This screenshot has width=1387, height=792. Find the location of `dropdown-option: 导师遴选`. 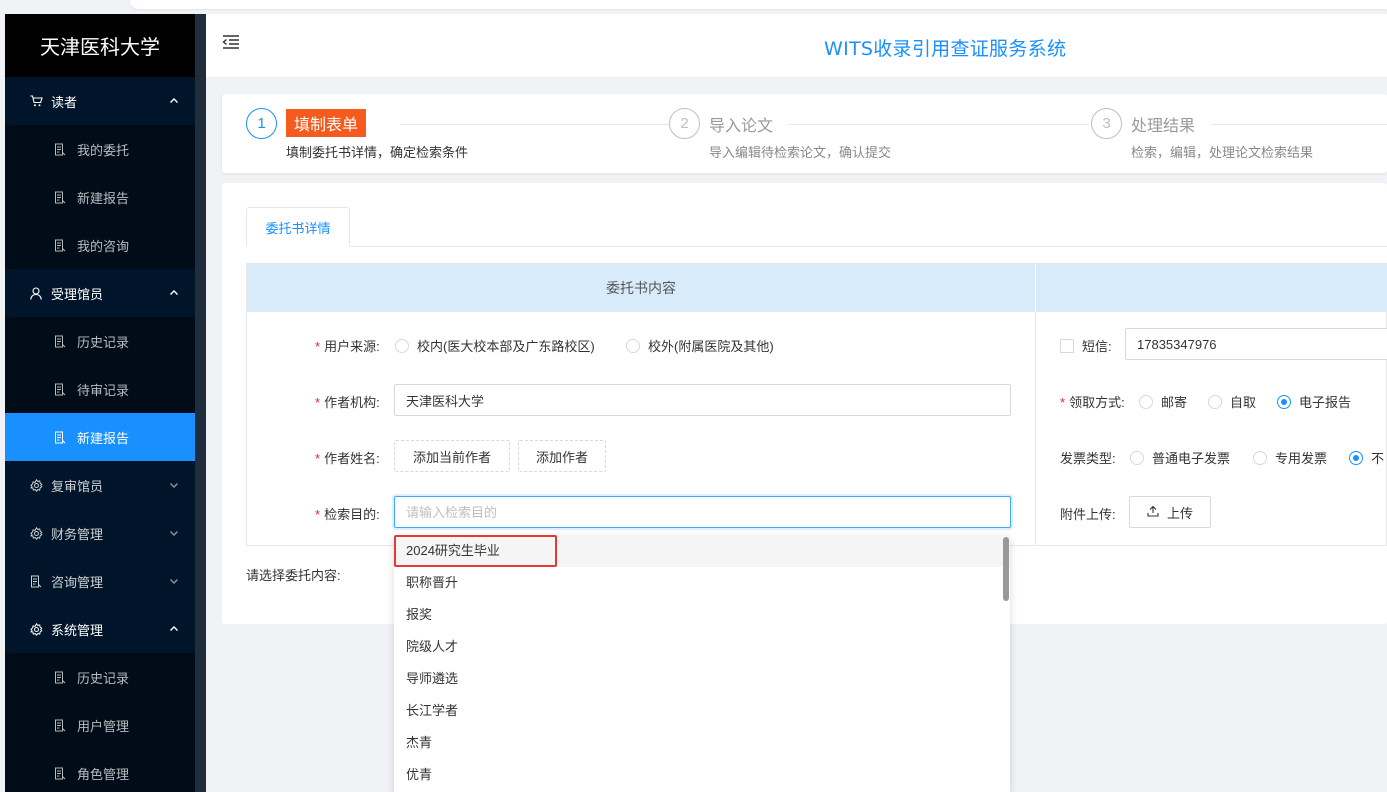

dropdown-option: 导师遴选 is located at coordinates (702, 679).